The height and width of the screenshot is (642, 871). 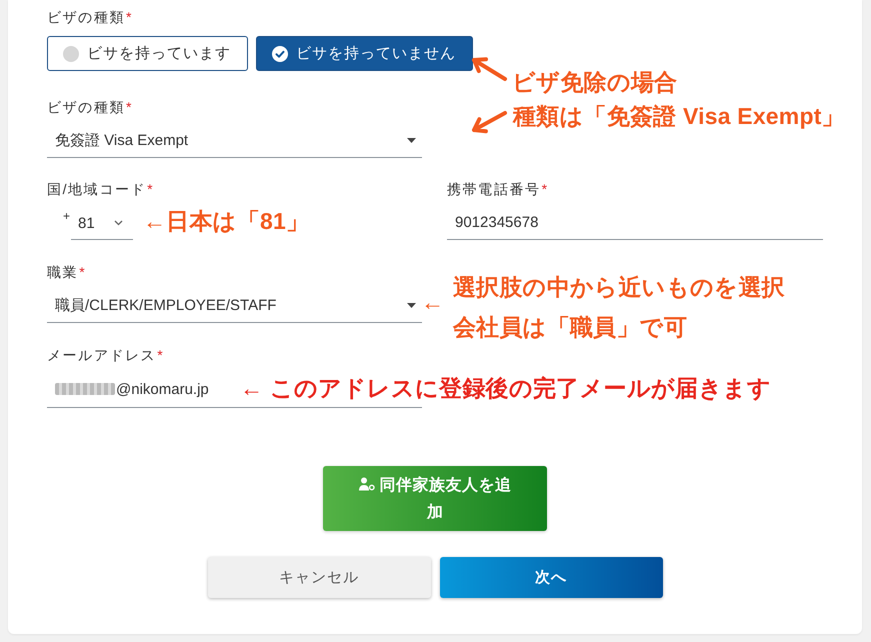 What do you see at coordinates (105, 355) in the screenshot?
I see `field-label: メールアドレス*` at bounding box center [105, 355].